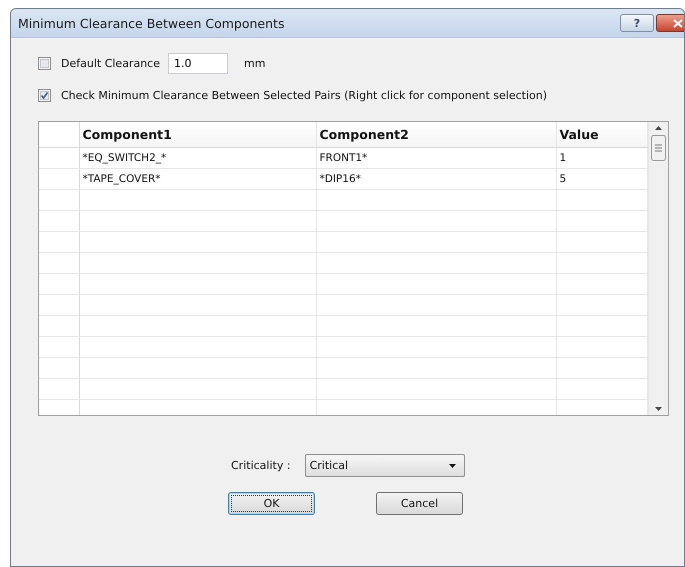 Image resolution: width=685 pixels, height=567 pixels. What do you see at coordinates (261, 465) in the screenshot?
I see `criticality-label: Criticality :` at bounding box center [261, 465].